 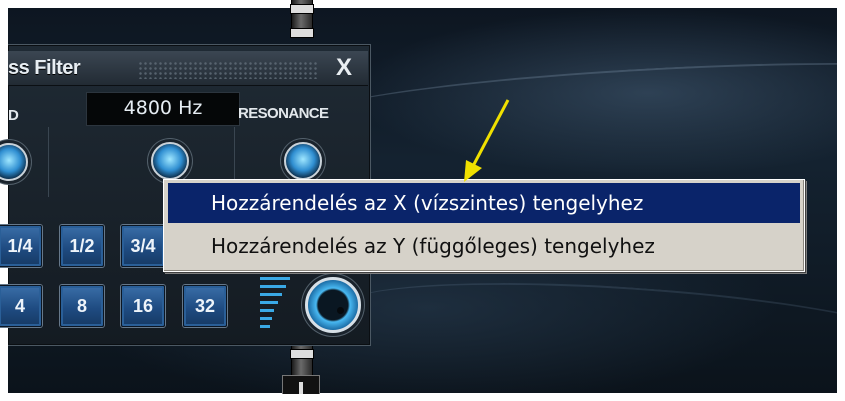 I want to click on division-button: 16, so click(x=143, y=306).